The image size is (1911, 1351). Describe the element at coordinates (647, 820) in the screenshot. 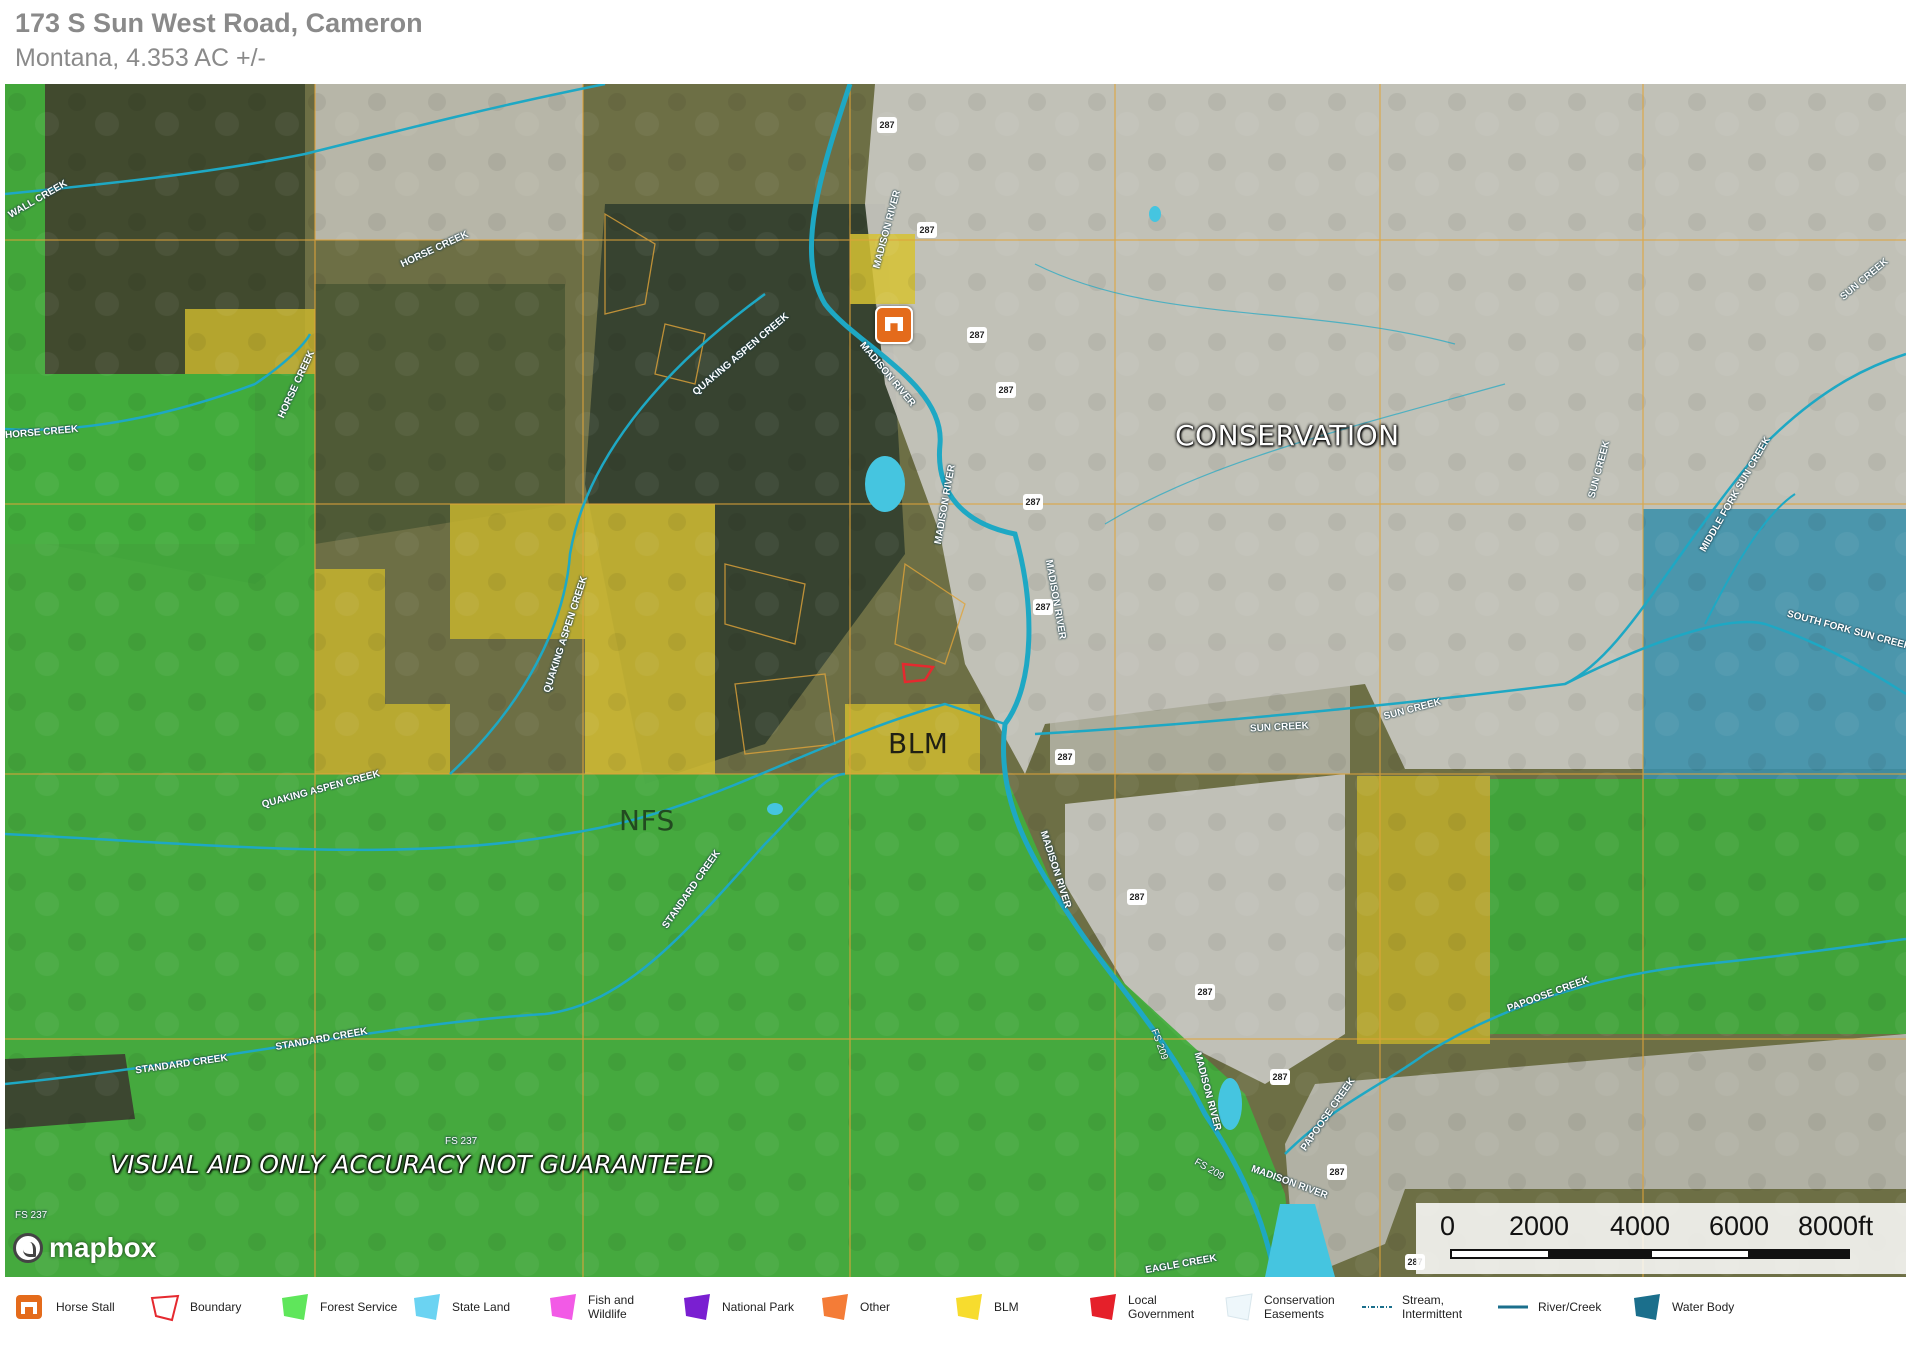

I see `nfs-label: NFS` at that location.